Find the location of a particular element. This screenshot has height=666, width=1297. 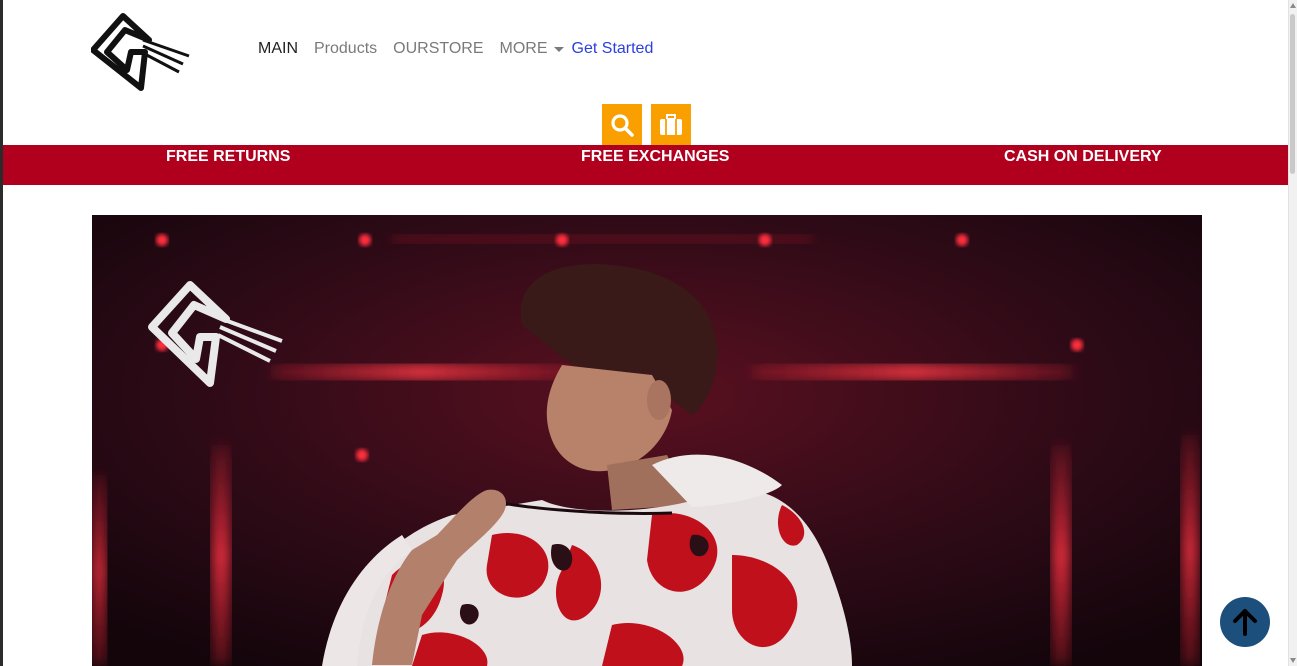

search-button is located at coordinates (622, 124).